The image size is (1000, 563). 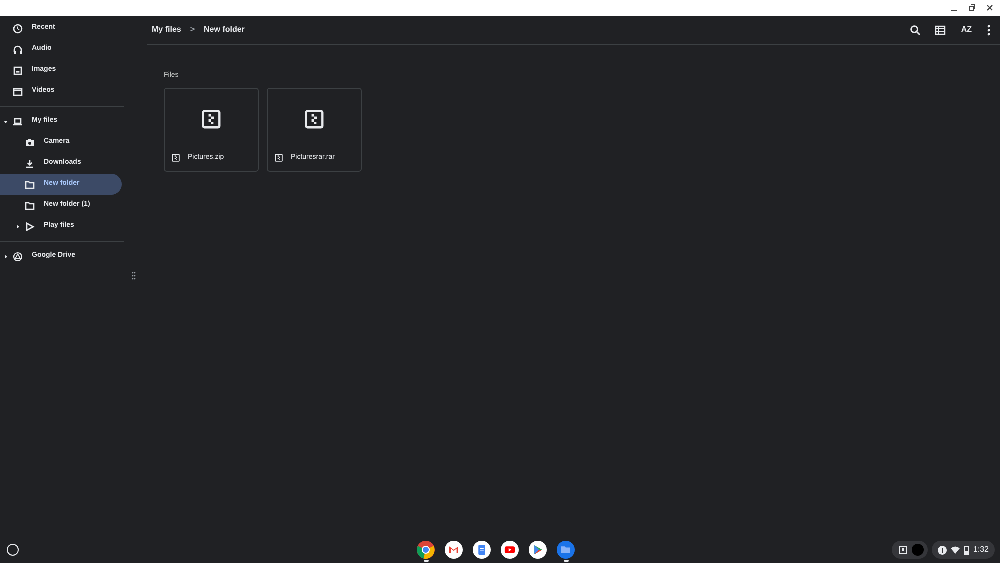 What do you see at coordinates (989, 30) in the screenshot?
I see `more-icon` at bounding box center [989, 30].